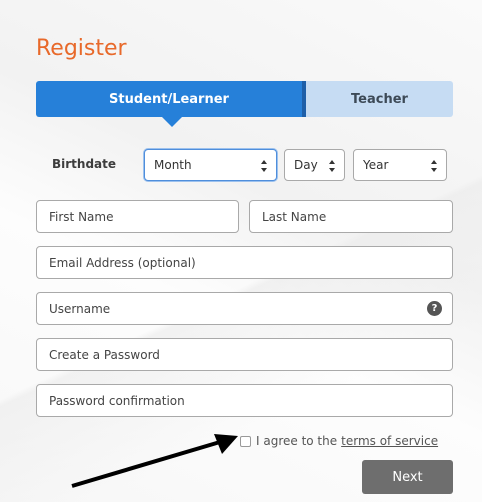 The image size is (482, 502). I want to click on username-field: Username ?, so click(244, 308).